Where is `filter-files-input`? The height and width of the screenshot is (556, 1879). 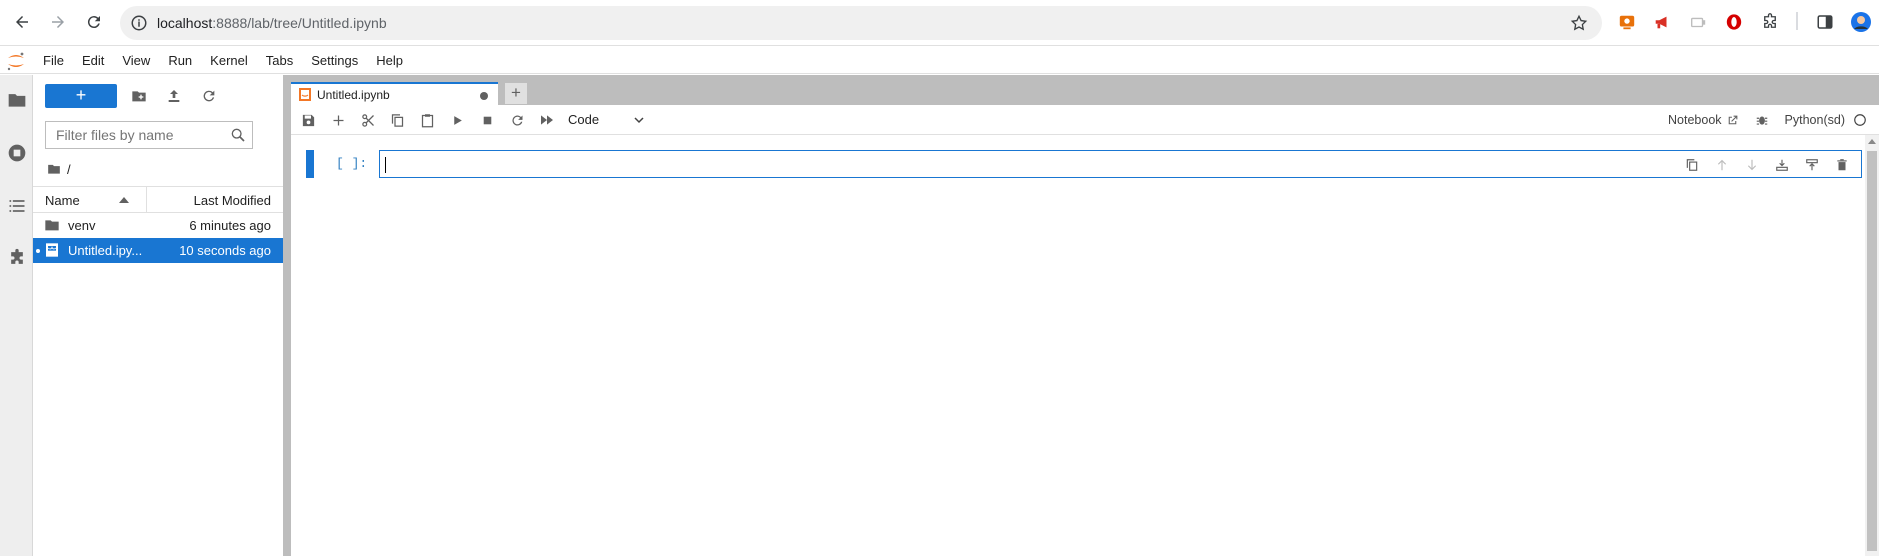 filter-files-input is located at coordinates (131, 135).